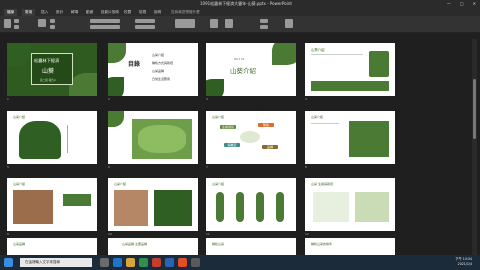  I want to click on slide-heading: 山葵品種 主要品種, so click(134, 244).